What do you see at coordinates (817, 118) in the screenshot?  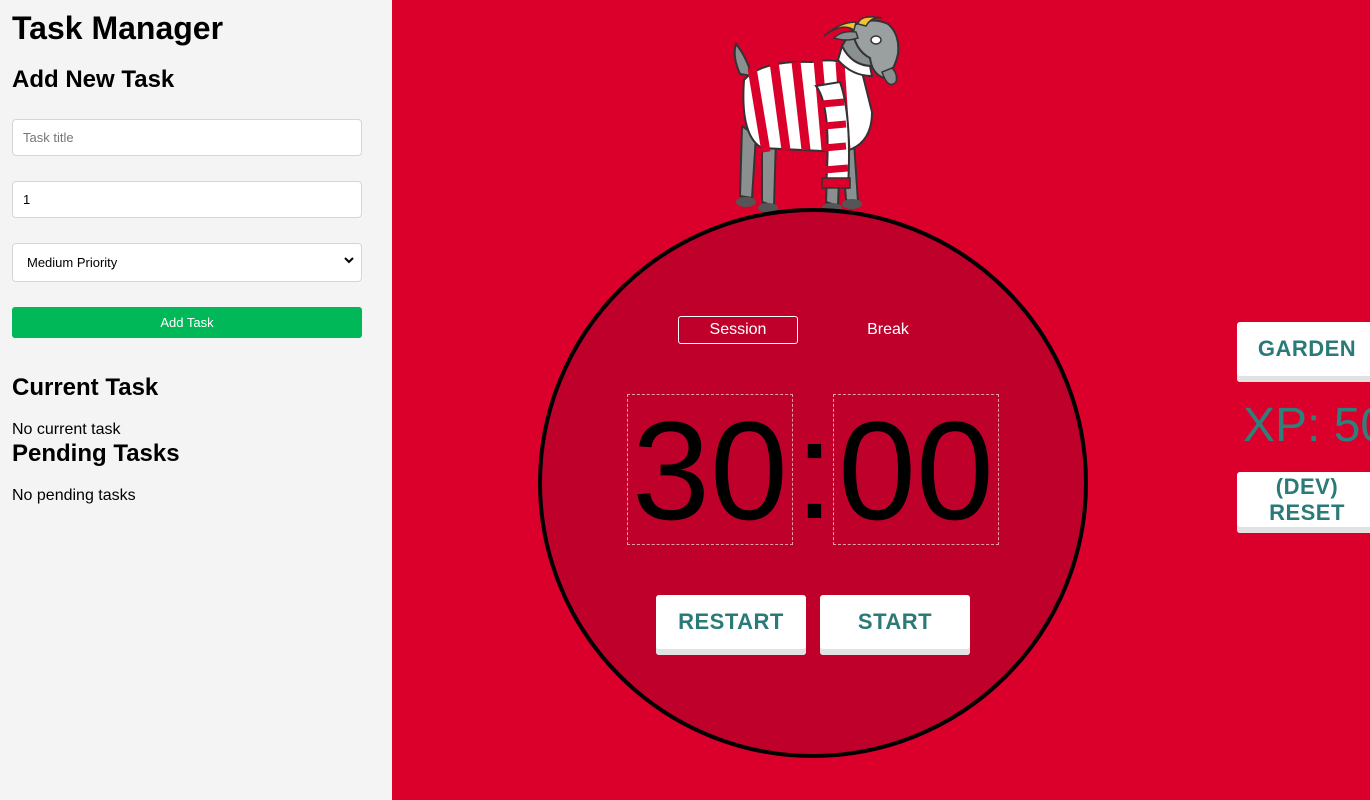 I see `goat-mascot-icon` at bounding box center [817, 118].